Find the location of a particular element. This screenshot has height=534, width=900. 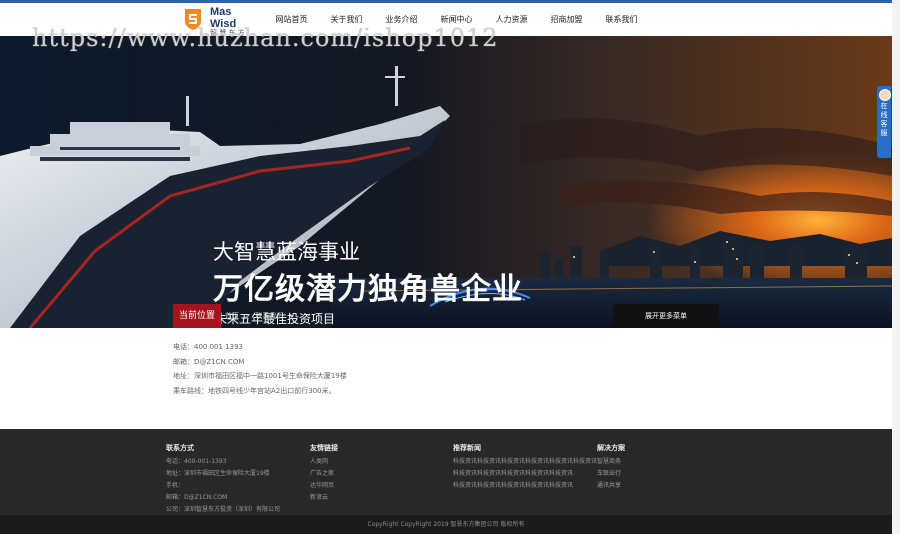

footer-solution-link: 智慧商务 is located at coordinates (611, 462).